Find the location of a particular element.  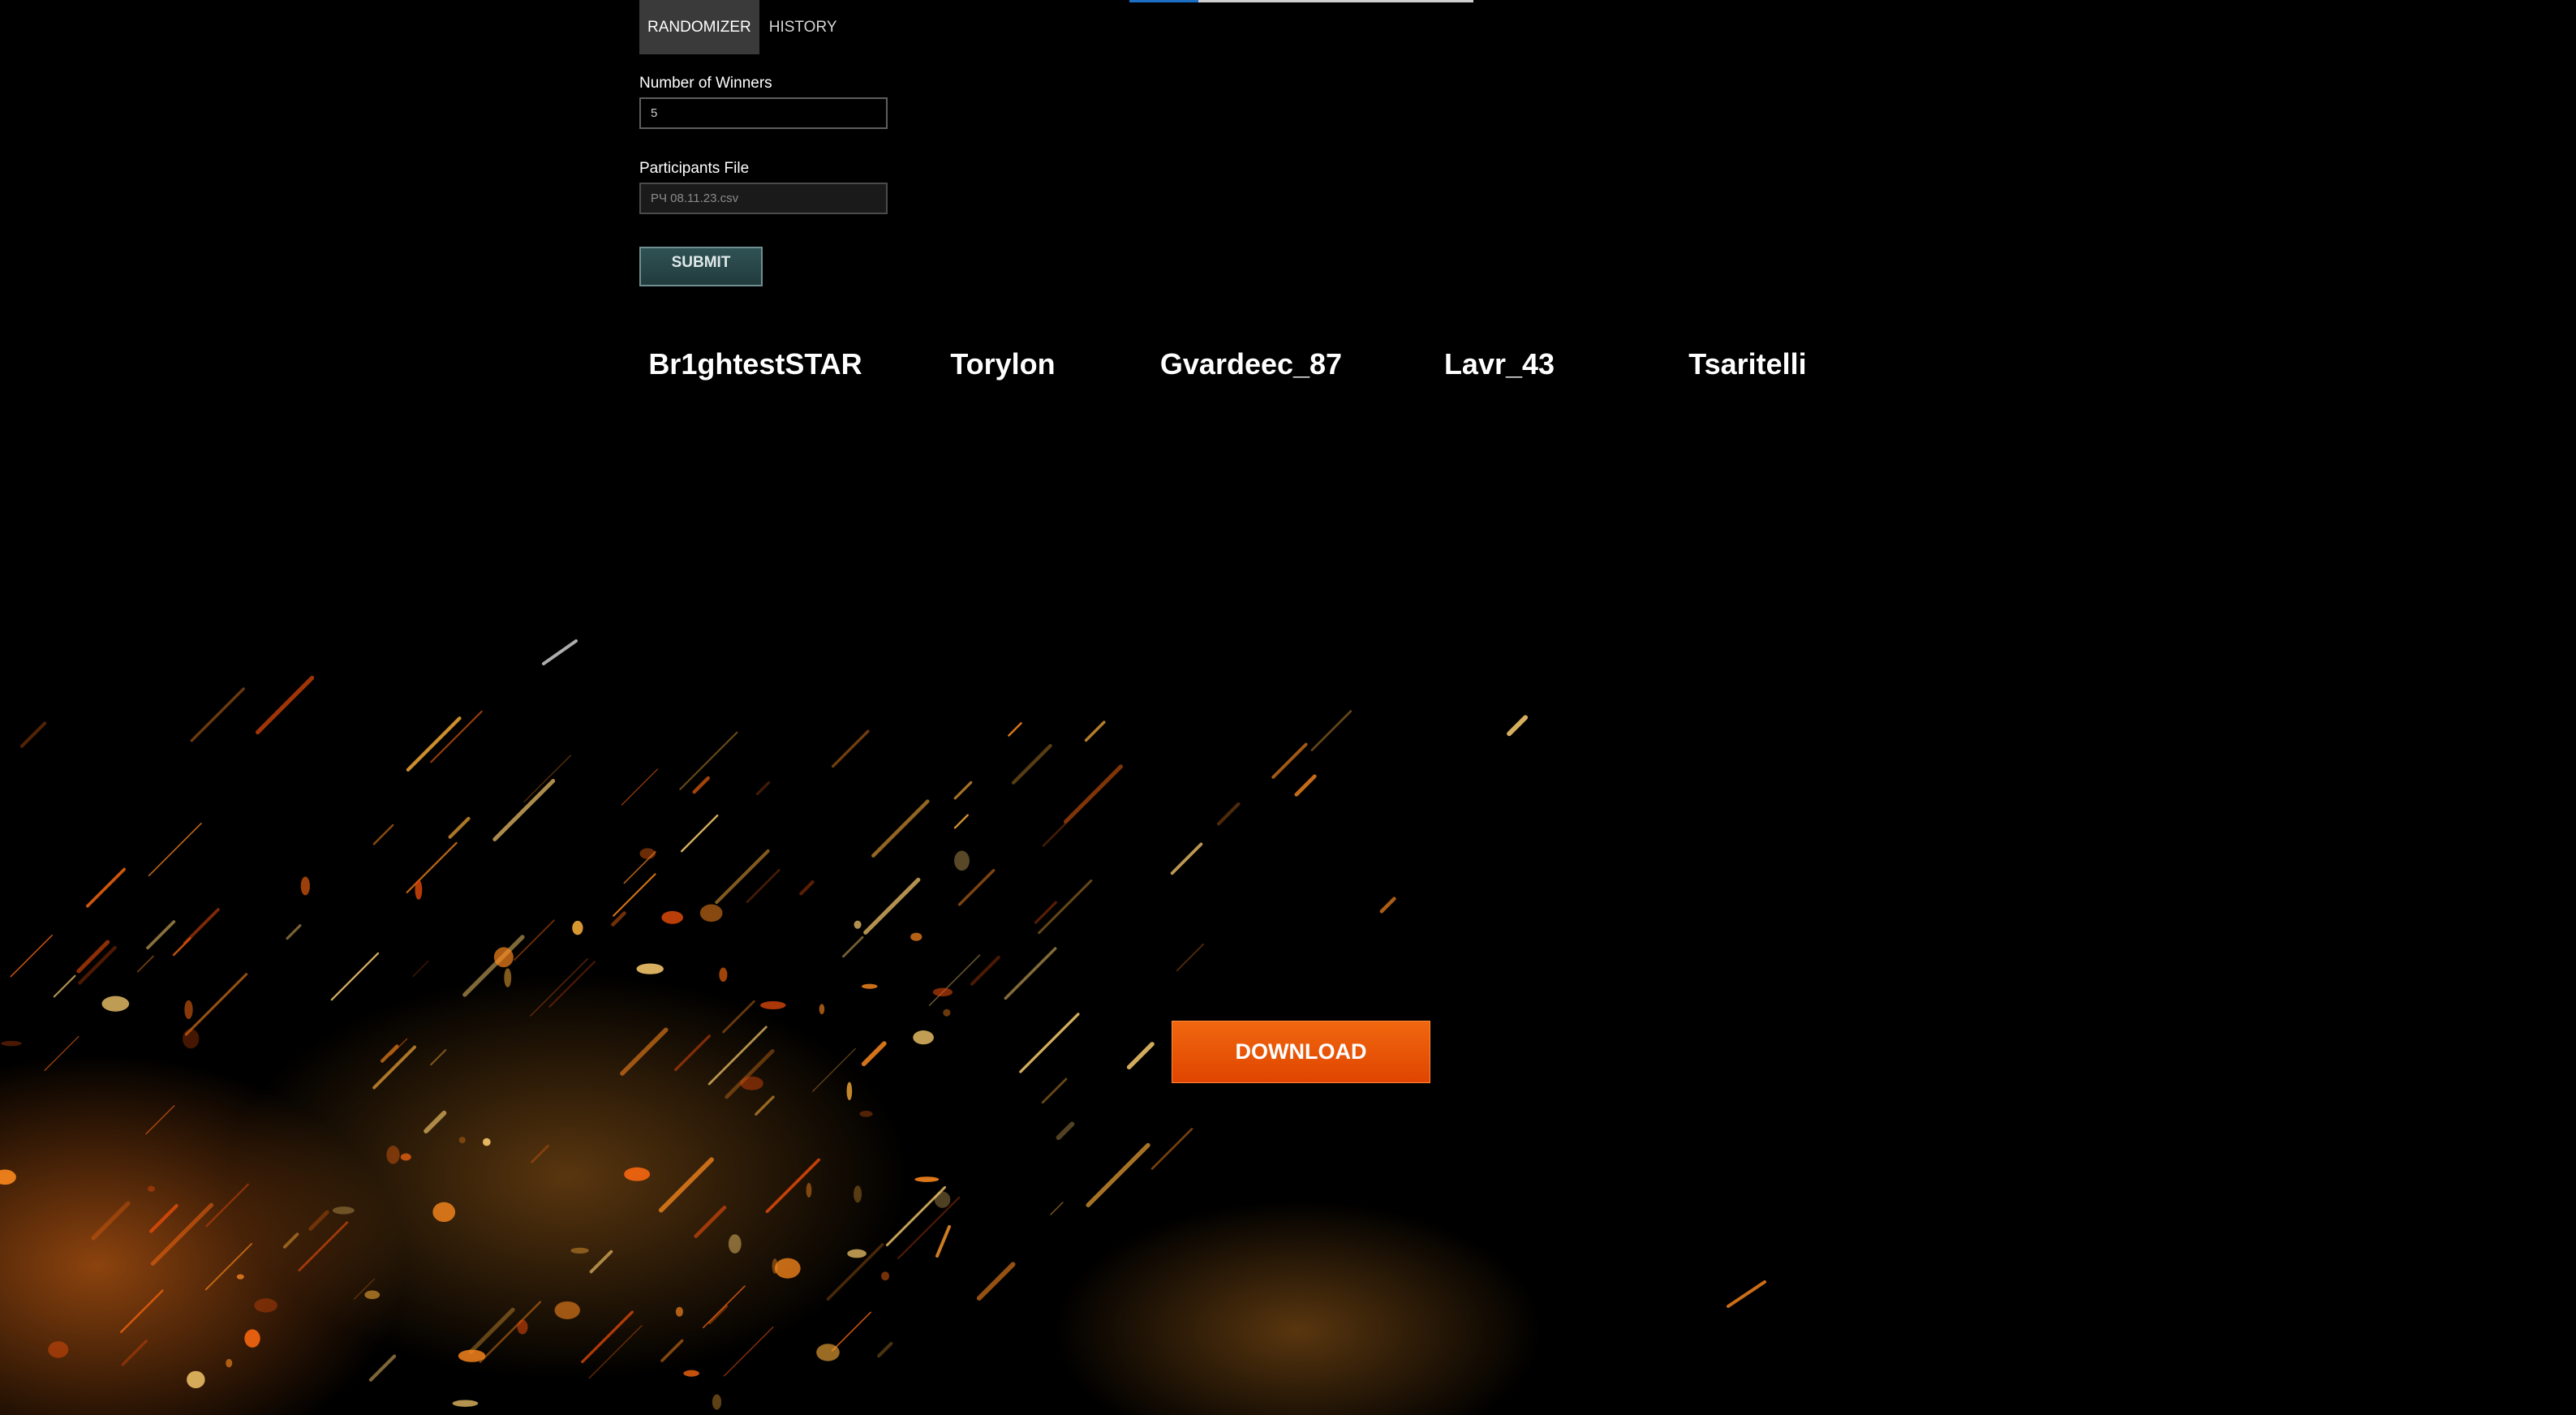

participants-file-input: РЧ 08.11.23.csv is located at coordinates (763, 198).